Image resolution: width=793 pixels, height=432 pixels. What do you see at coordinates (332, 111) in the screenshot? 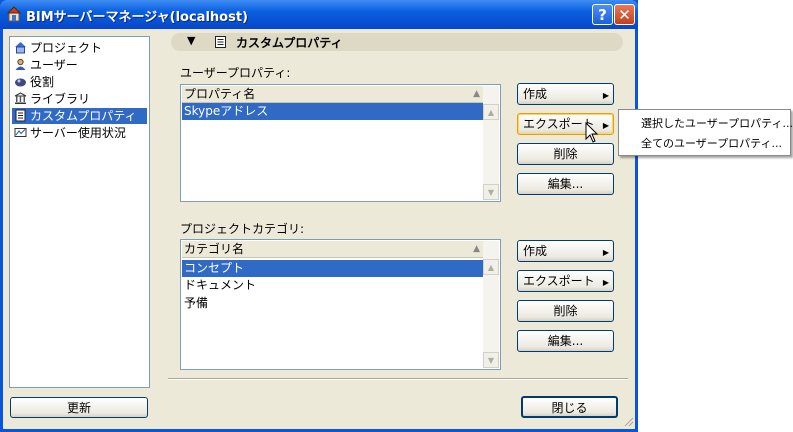
I see `list-item: Skypeアドレス` at bounding box center [332, 111].